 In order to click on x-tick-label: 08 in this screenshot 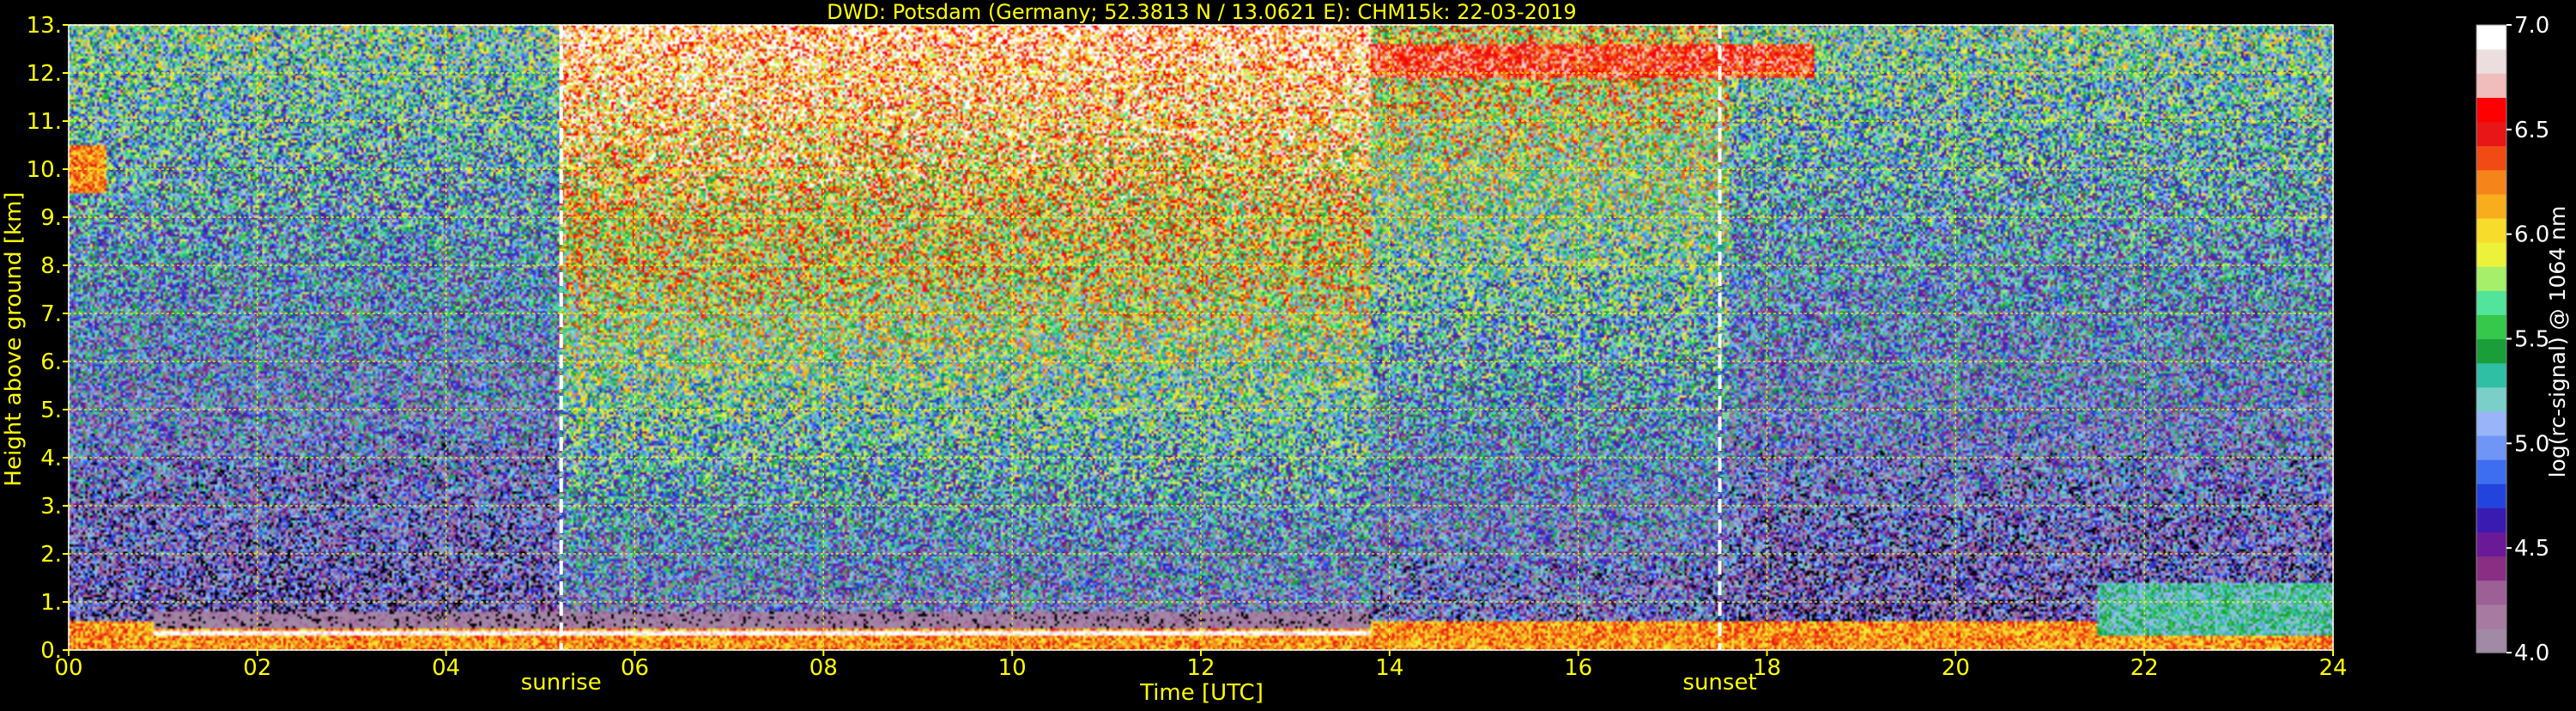, I will do `click(823, 668)`.